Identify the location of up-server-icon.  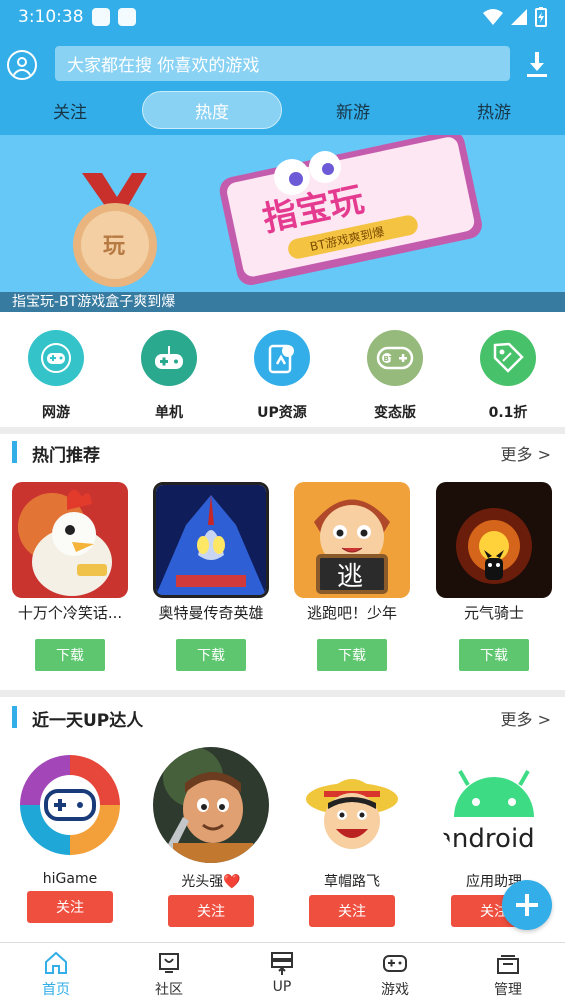
(282, 963).